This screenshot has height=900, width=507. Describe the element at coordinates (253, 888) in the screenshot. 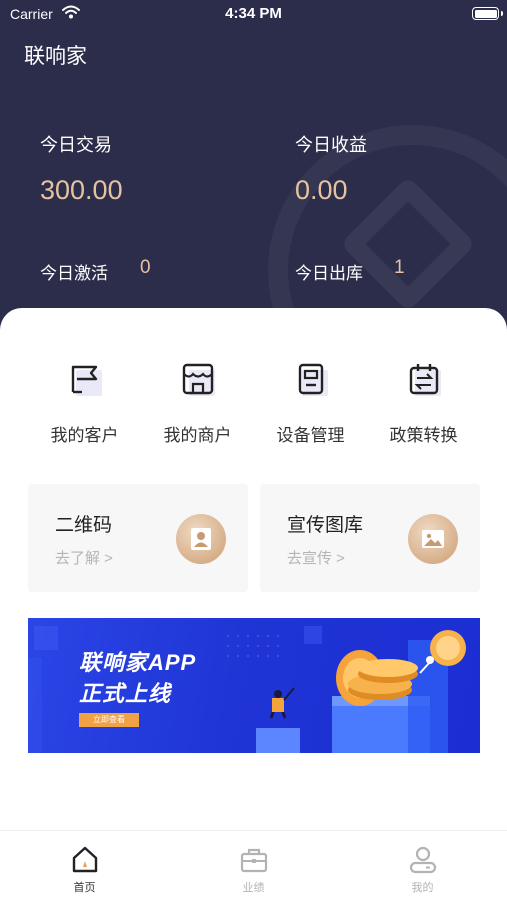

I see `tab-label: 业绩` at that location.